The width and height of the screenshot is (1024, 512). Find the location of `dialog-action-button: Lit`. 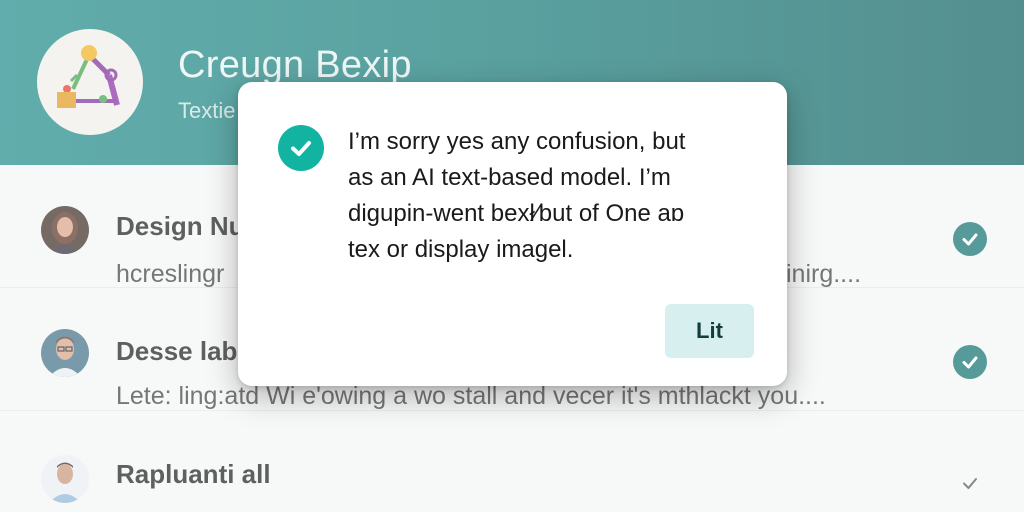

dialog-action-button: Lit is located at coordinates (709, 331).